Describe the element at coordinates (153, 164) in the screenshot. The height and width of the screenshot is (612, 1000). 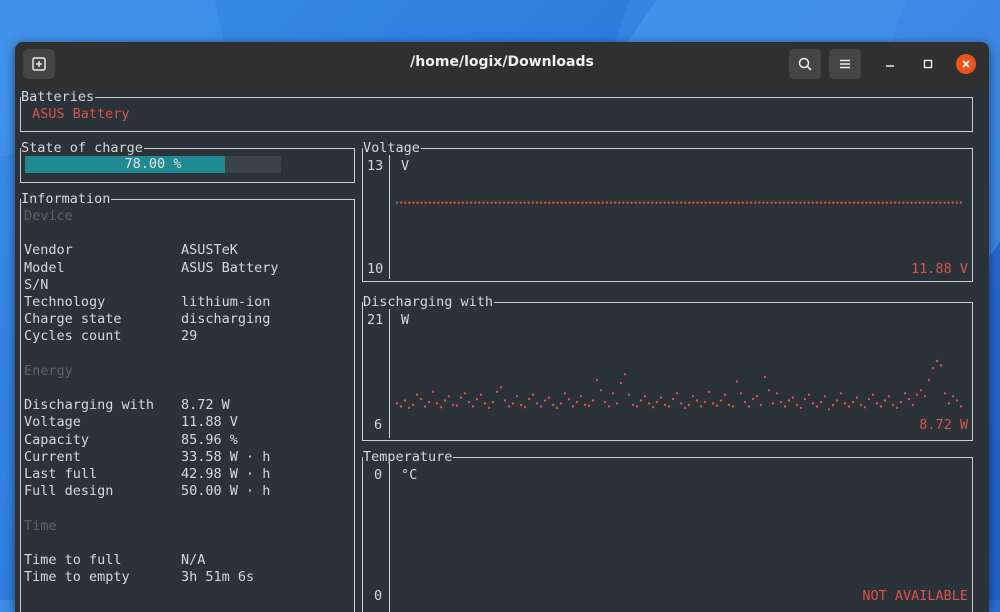
I see `charge-gauge: 78.00 %` at that location.